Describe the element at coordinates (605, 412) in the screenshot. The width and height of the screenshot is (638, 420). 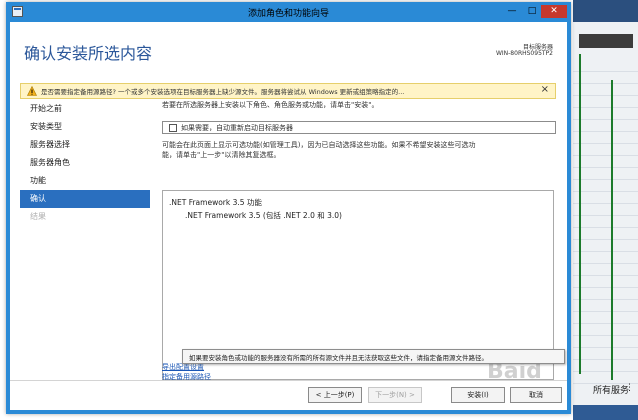
I see `background-bottom-bar` at that location.